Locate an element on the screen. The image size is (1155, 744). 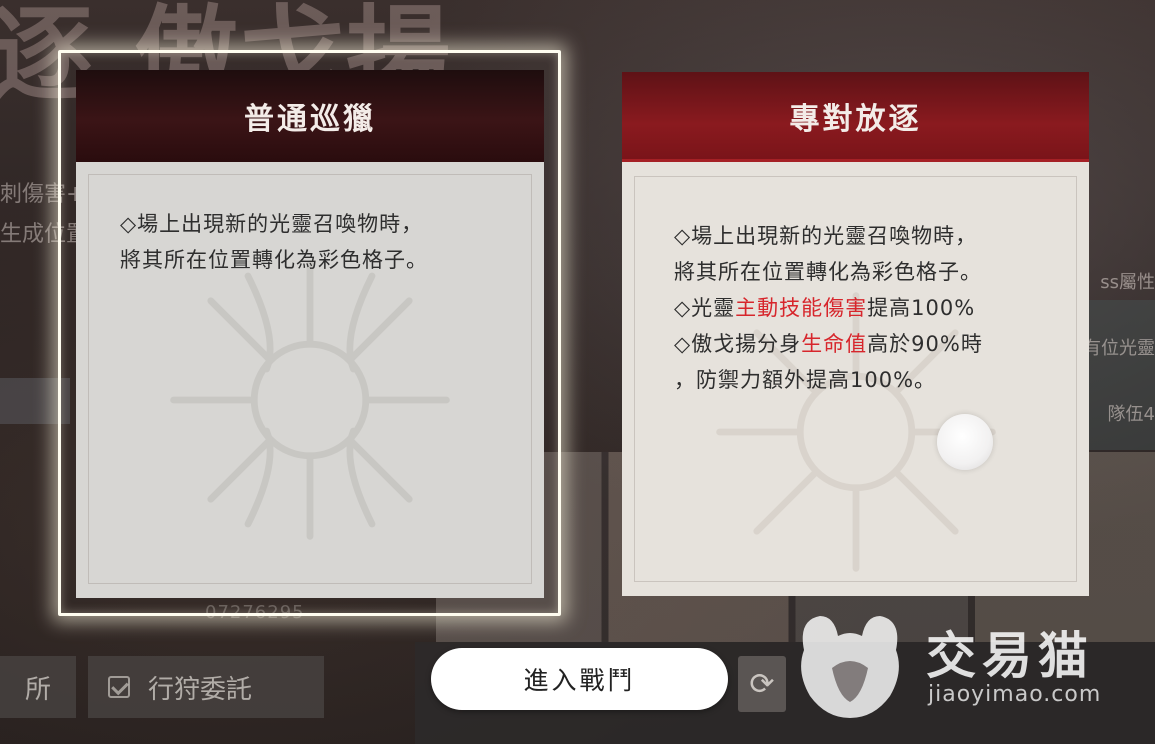
side-text-damage: 刺傷害+ is located at coordinates (42, 194).